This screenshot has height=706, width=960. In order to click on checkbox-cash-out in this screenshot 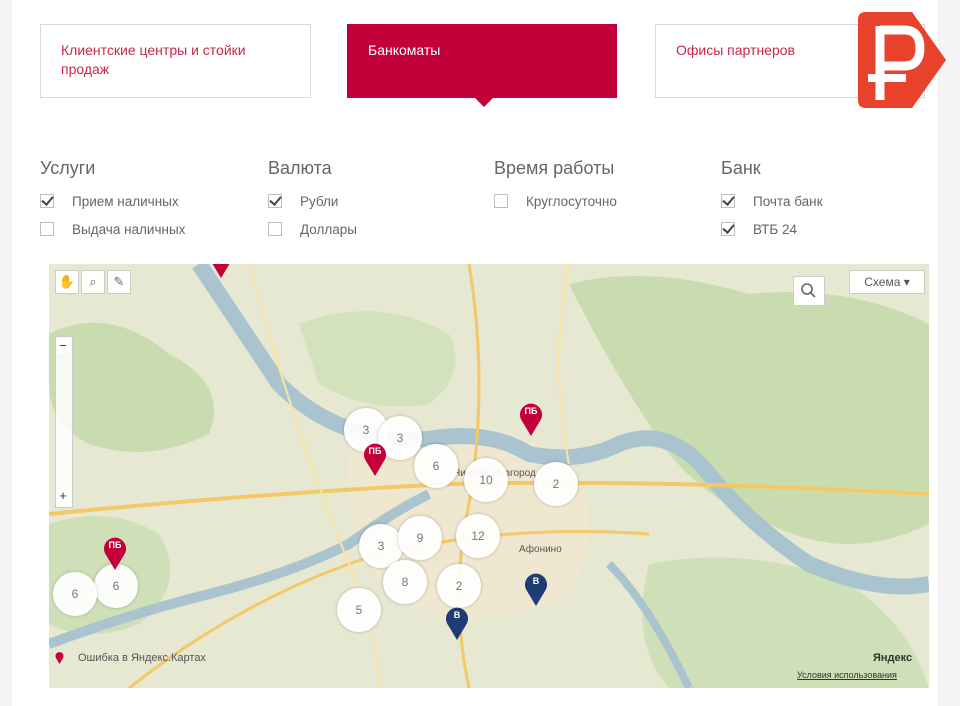, I will do `click(47, 229)`.